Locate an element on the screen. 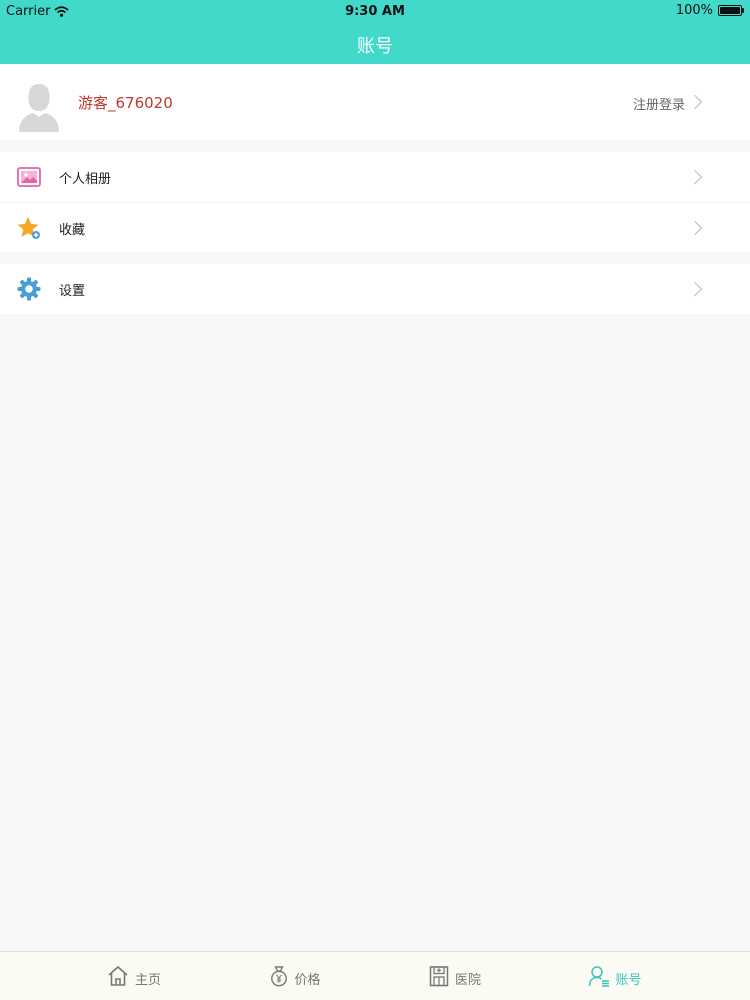 This screenshot has height=1000, width=750. battery-icon is located at coordinates (730, 10).